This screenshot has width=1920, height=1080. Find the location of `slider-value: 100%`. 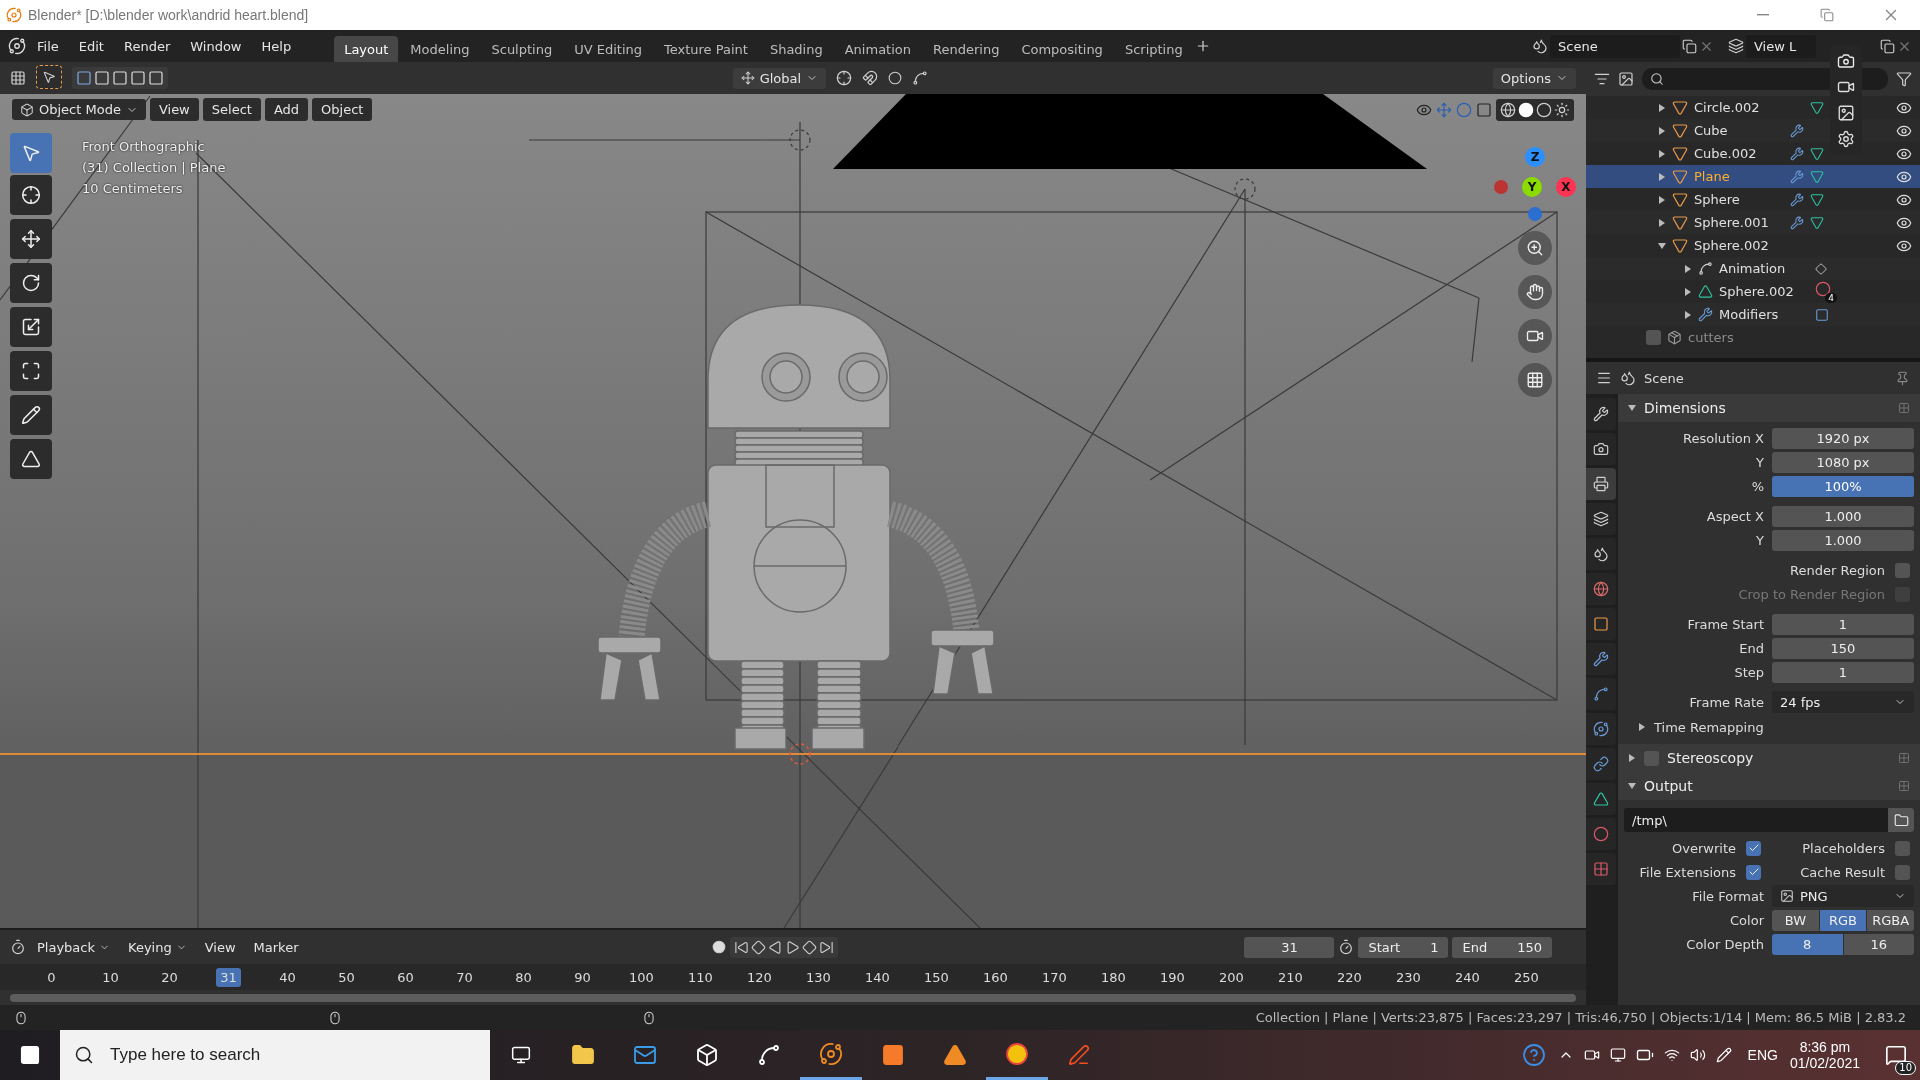

slider-value: 100% is located at coordinates (1843, 486).